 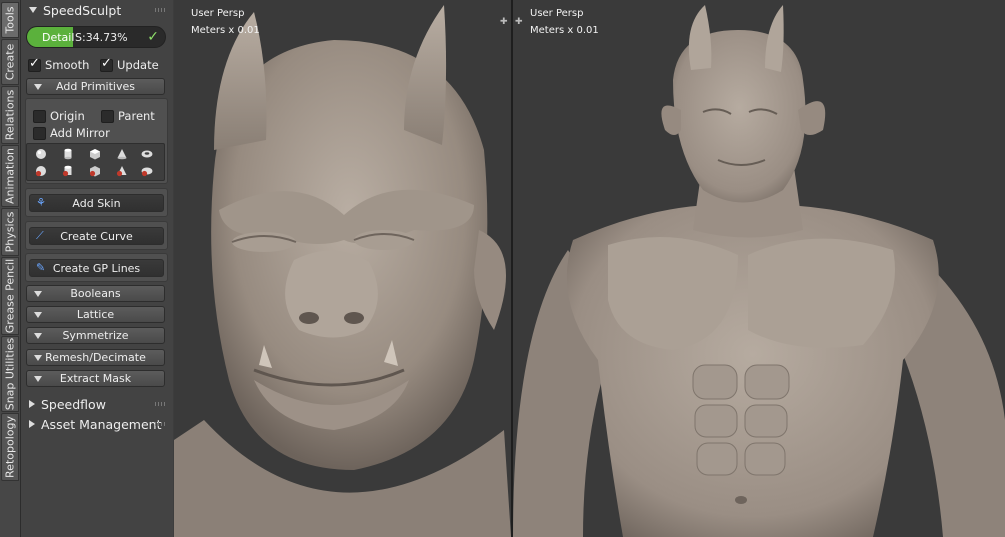 What do you see at coordinates (564, 30) in the screenshot?
I see `right-units-label: Meters x 0.01` at bounding box center [564, 30].